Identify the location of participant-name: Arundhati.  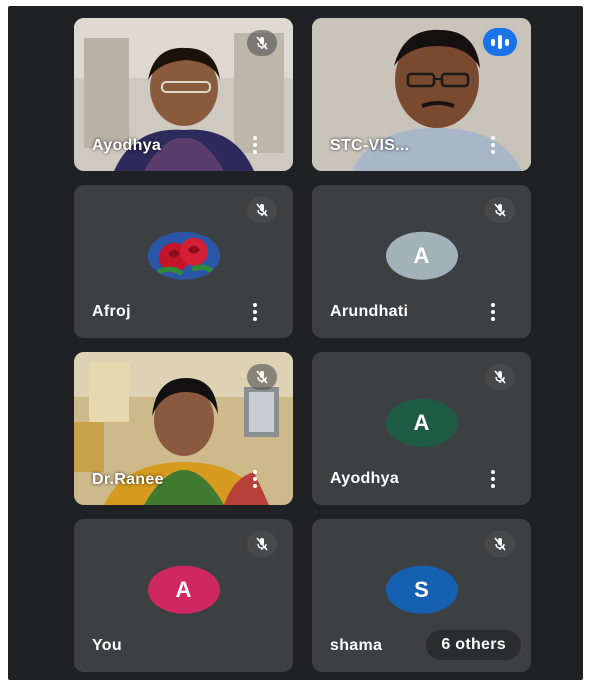
(369, 311).